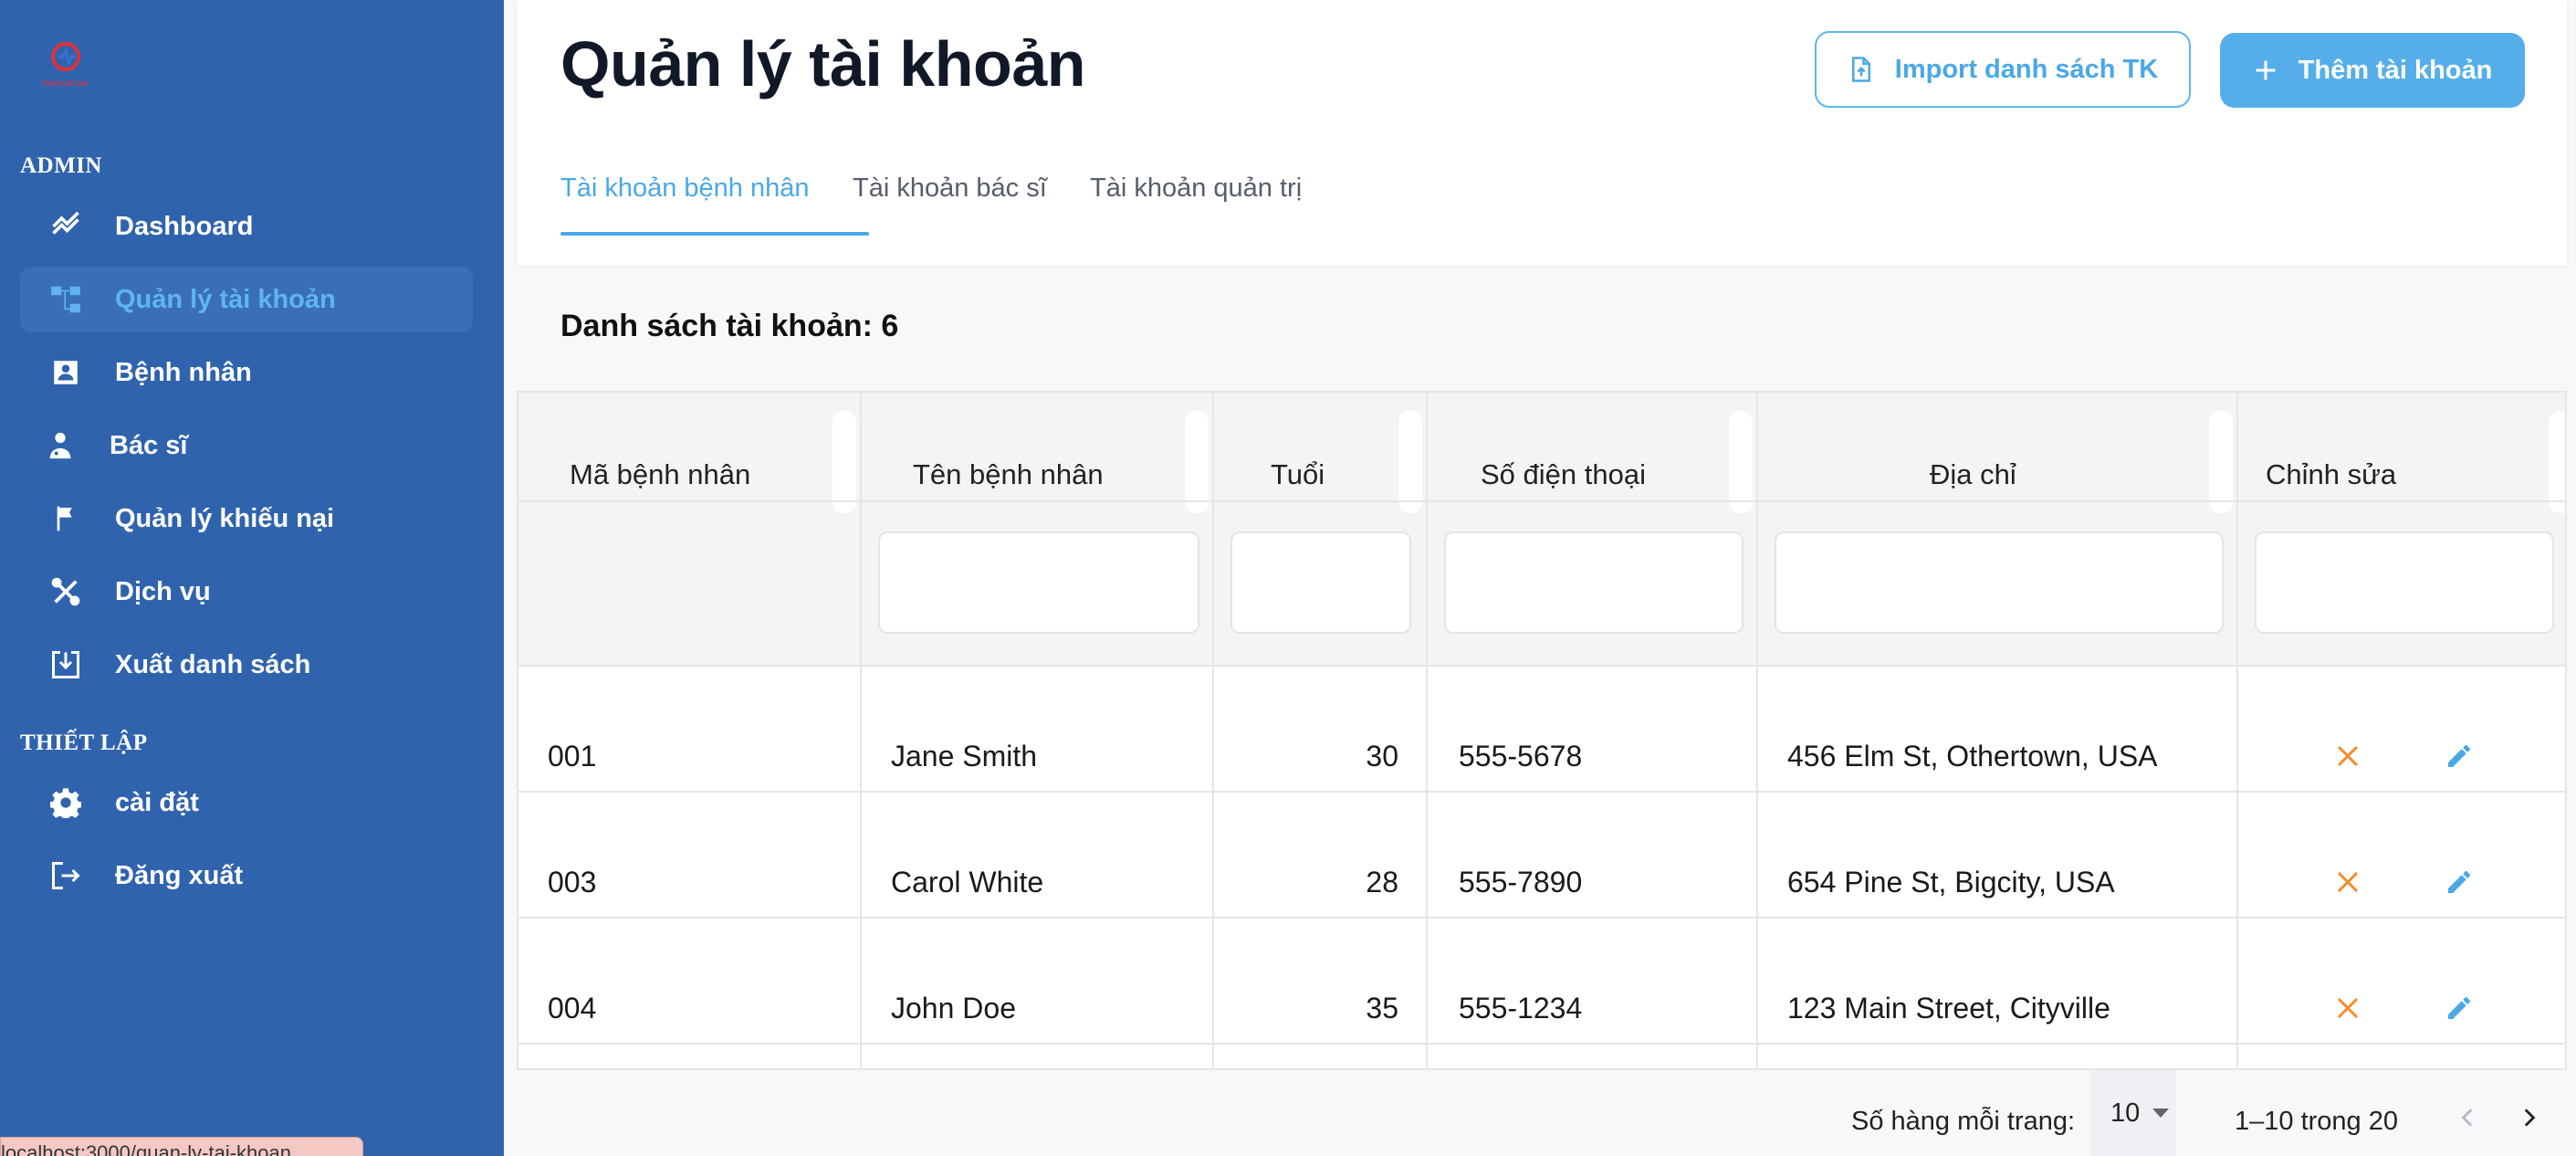 The width and height of the screenshot is (2576, 1156). What do you see at coordinates (213, 664) in the screenshot?
I see `sidebar-item-label: Xuất danh sách` at bounding box center [213, 664].